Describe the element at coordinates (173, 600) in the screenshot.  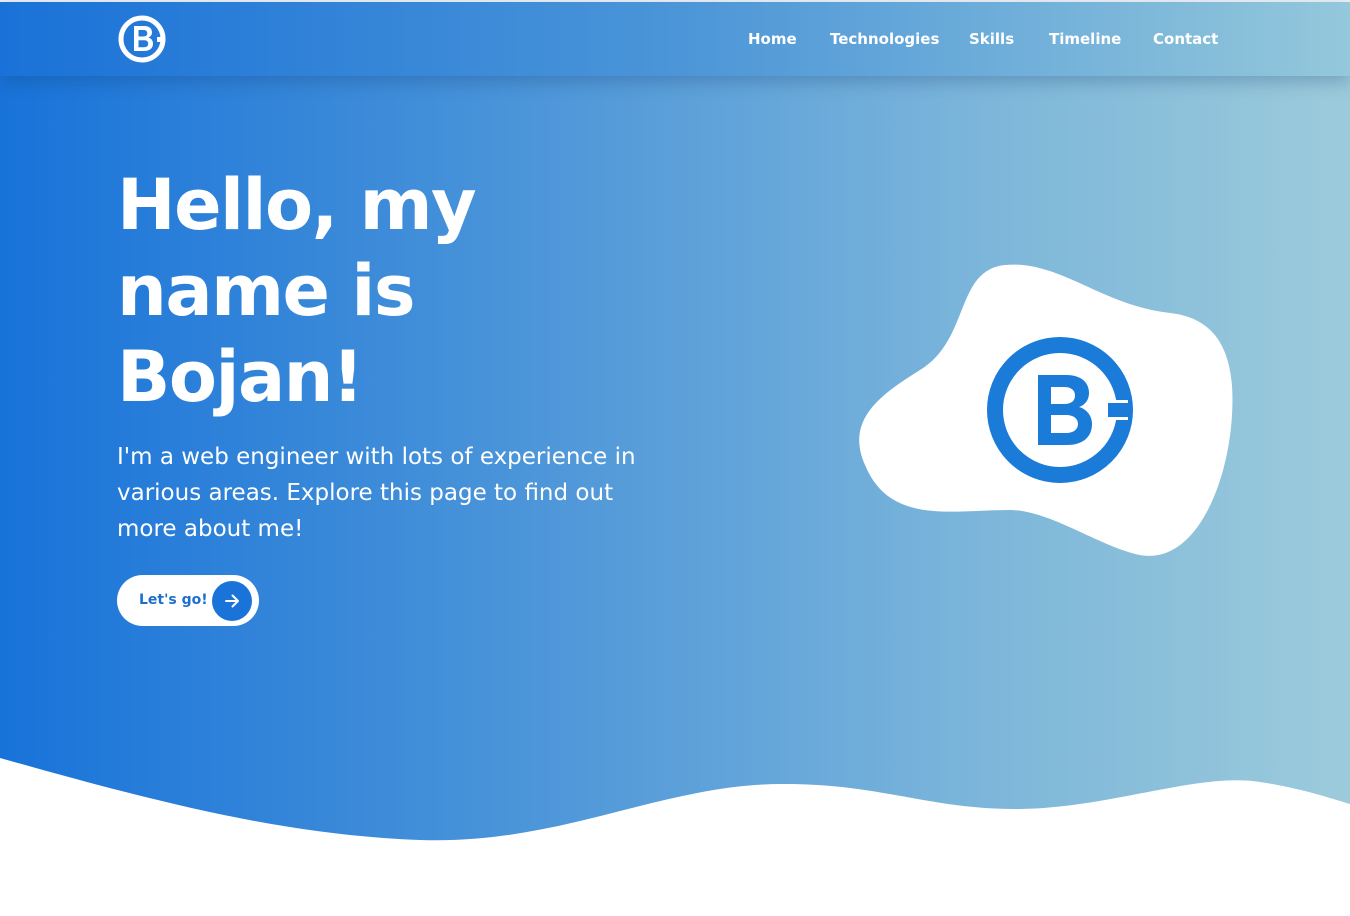
I see `lets-go-button-label: Let's go!` at that location.